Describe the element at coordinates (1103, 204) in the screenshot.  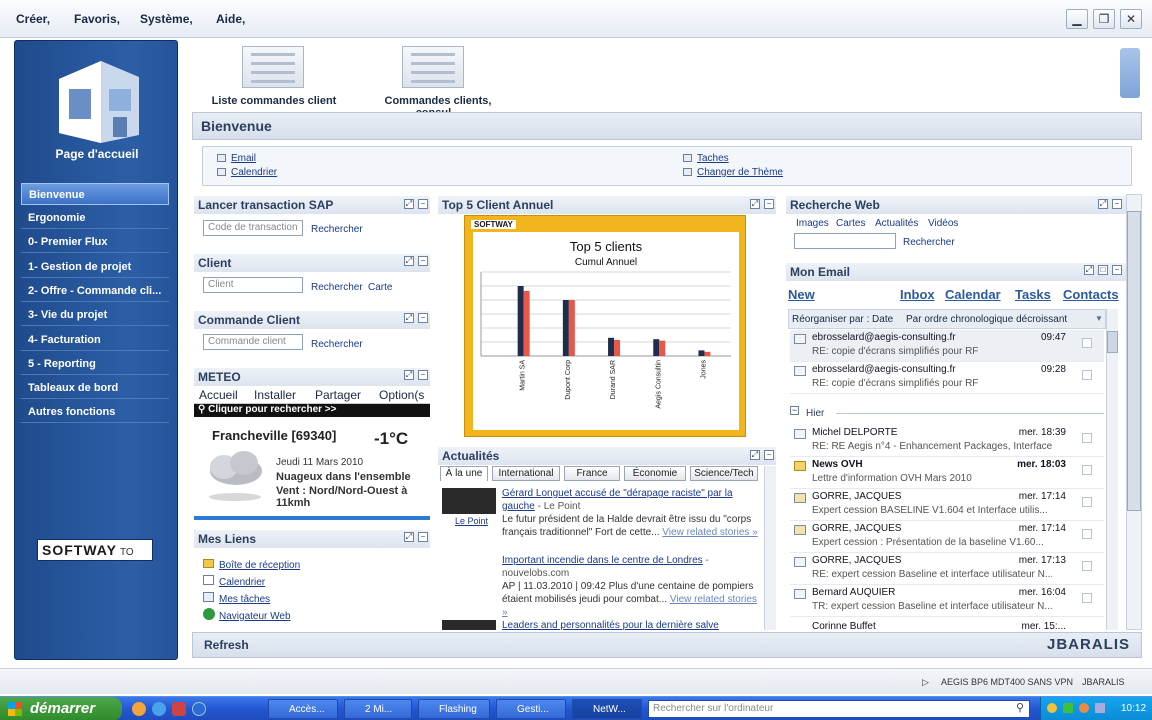
I see `web-edit-button: ⤢` at that location.